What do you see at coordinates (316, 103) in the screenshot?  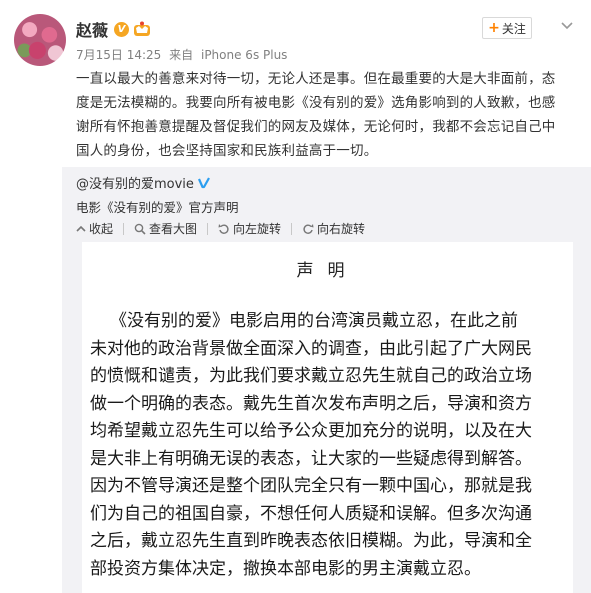 I see `post-text-line: 度是无法模糊的。我要向所有被电影《没有别的爱》选角影响到的人致歉，也感` at bounding box center [316, 103].